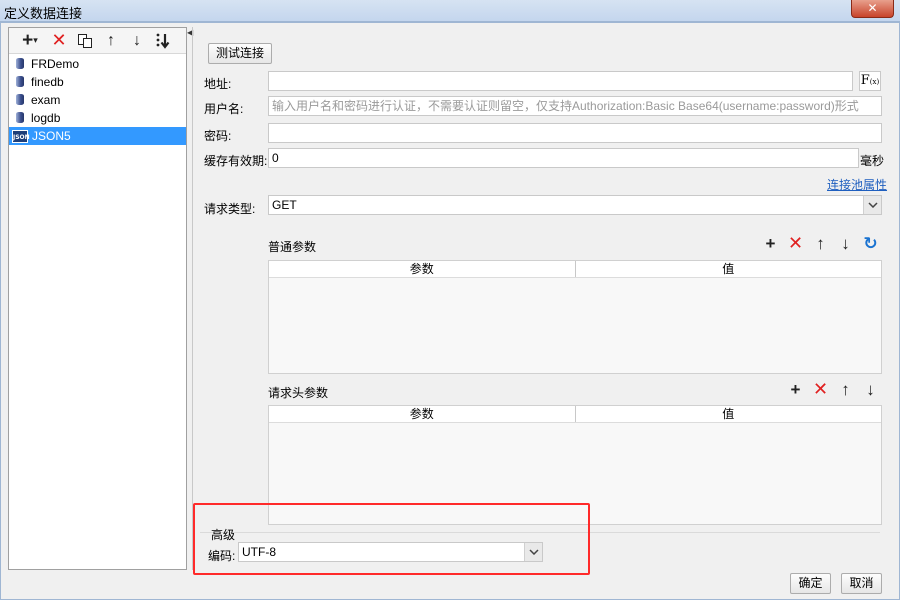 Image resolution: width=900 pixels, height=600 pixels. I want to click on add-icon: + ▾, so click(30, 41).